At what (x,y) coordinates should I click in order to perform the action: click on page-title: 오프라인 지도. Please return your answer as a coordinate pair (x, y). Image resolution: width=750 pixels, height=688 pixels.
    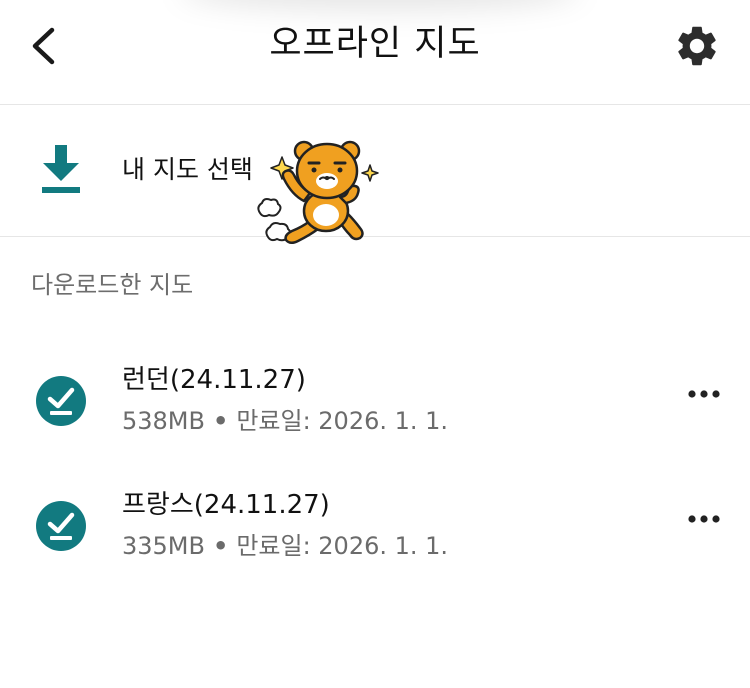
    Looking at the image, I should click on (375, 44).